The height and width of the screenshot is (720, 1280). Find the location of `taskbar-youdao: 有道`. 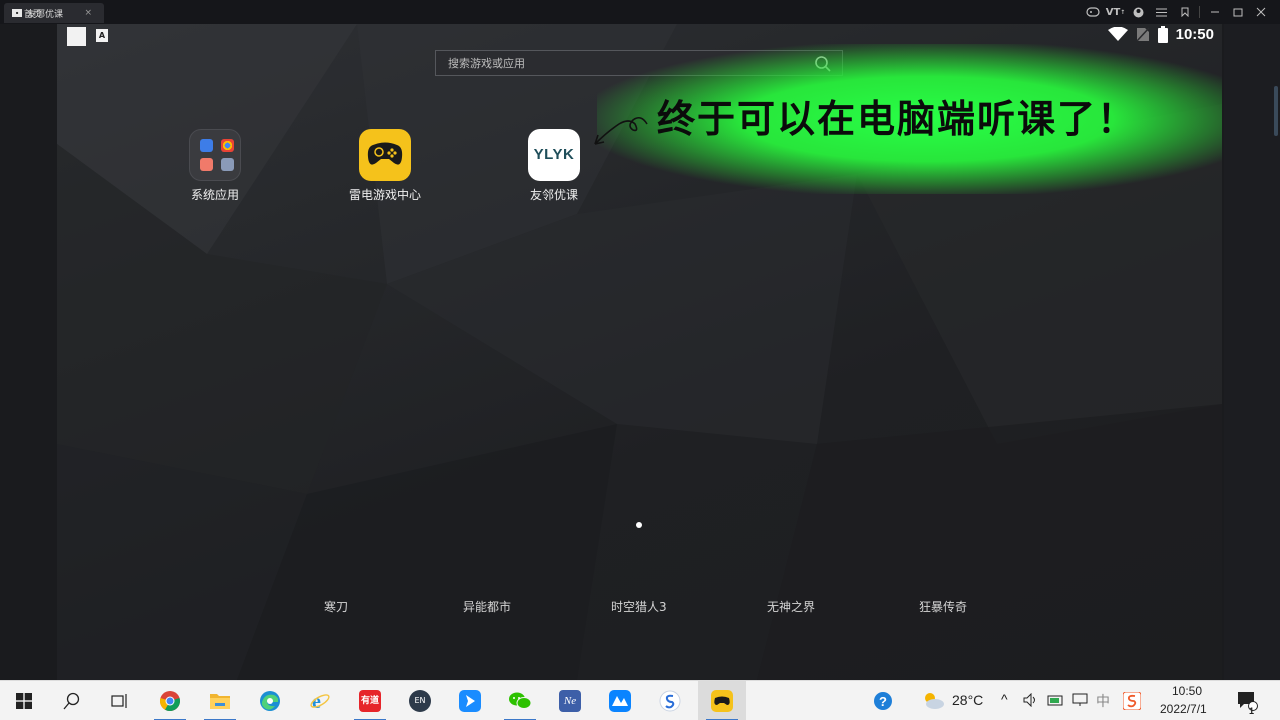

taskbar-youdao: 有道 is located at coordinates (370, 700).